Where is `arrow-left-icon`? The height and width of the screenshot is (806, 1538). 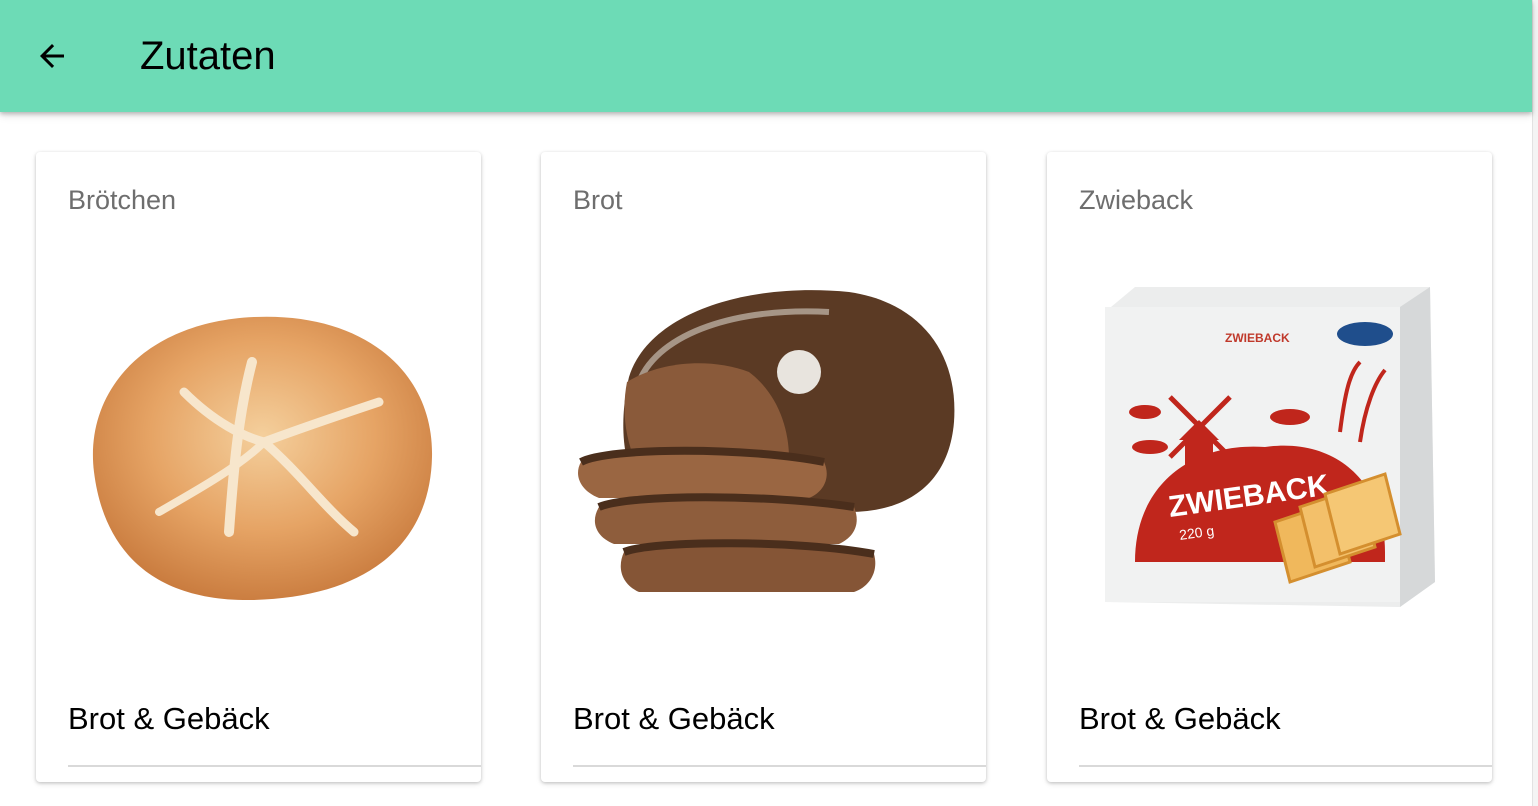
arrow-left-icon is located at coordinates (52, 56).